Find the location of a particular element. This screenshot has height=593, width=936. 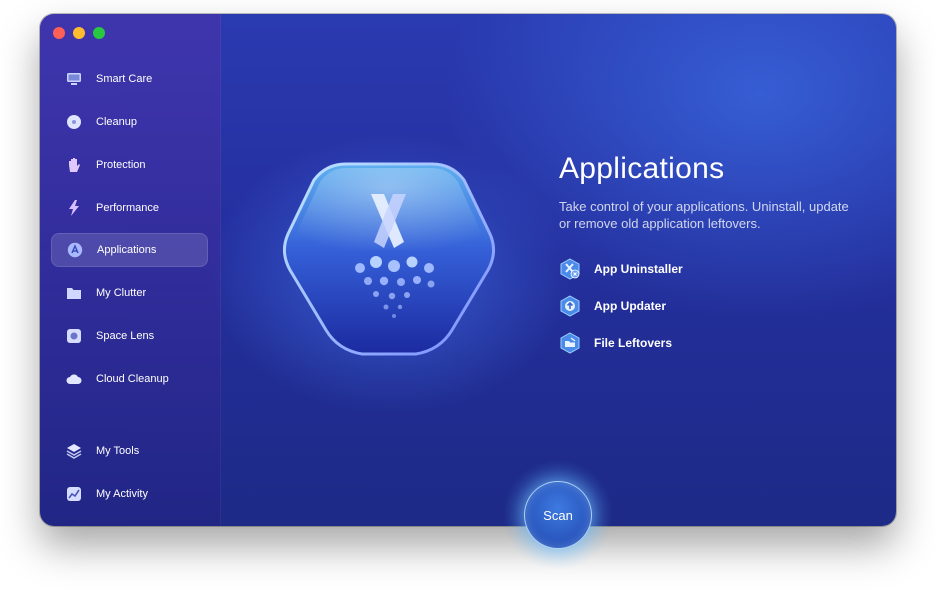

feature-label: File Leftovers is located at coordinates (633, 343).